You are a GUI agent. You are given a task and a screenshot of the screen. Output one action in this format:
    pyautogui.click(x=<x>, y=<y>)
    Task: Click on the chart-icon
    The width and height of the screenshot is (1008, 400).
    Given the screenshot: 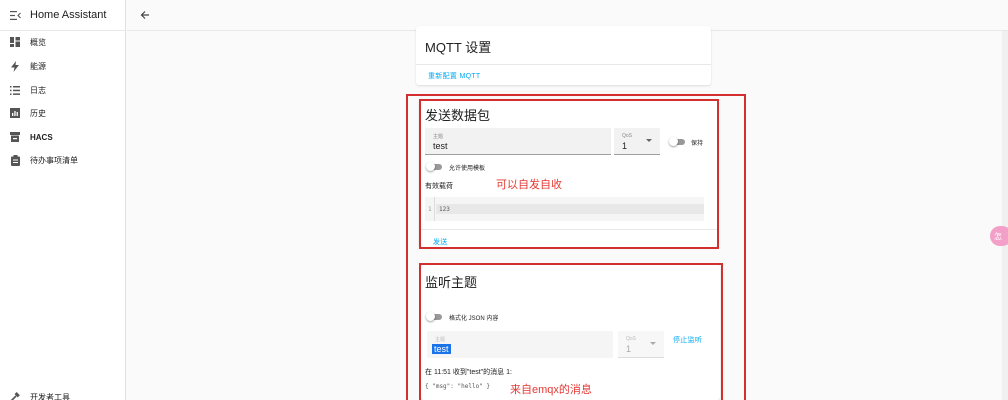 What is the action you would take?
    pyautogui.click(x=15, y=113)
    